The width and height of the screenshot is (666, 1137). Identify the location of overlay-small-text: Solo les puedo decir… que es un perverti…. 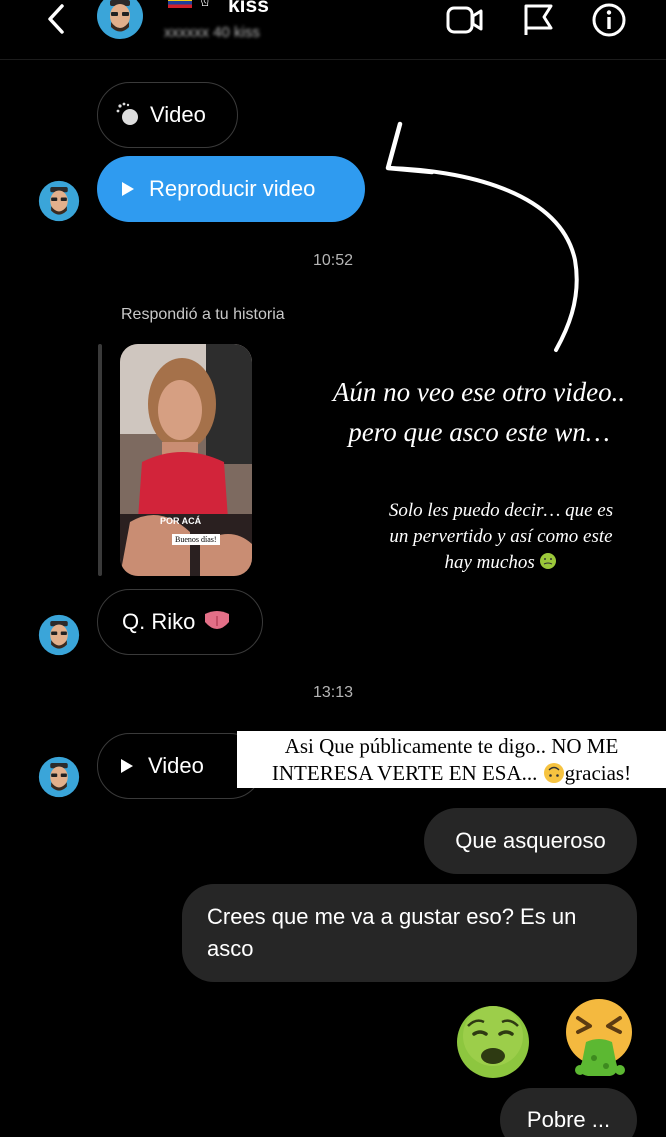
(501, 537).